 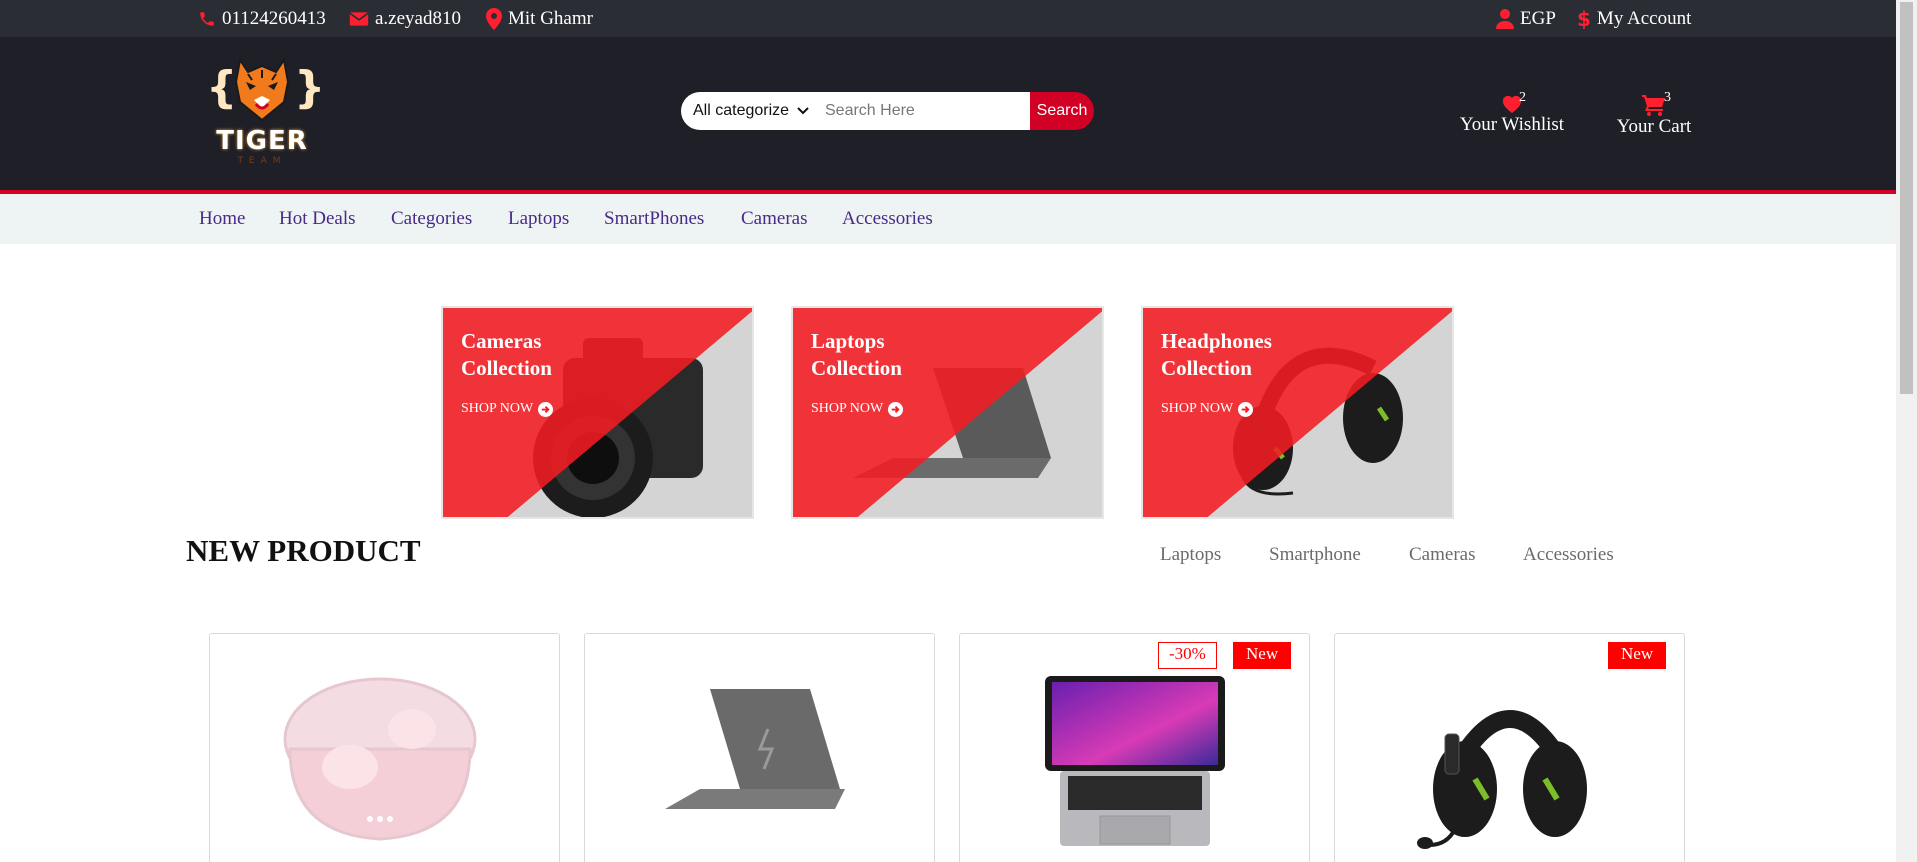 I want to click on banner-title: Headphones Collection, so click(x=1216, y=354).